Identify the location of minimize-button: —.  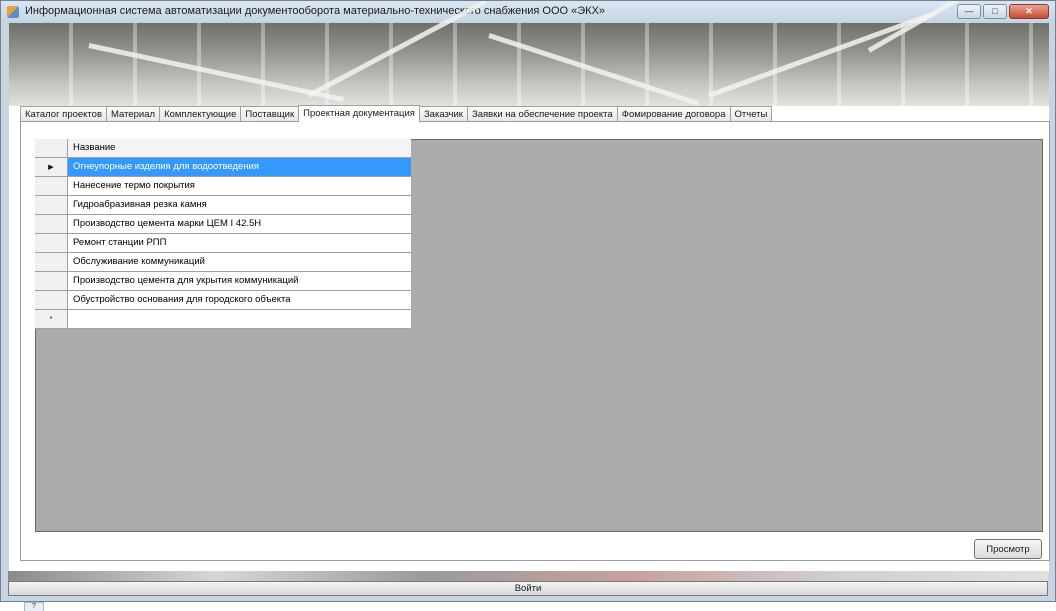
(969, 11).